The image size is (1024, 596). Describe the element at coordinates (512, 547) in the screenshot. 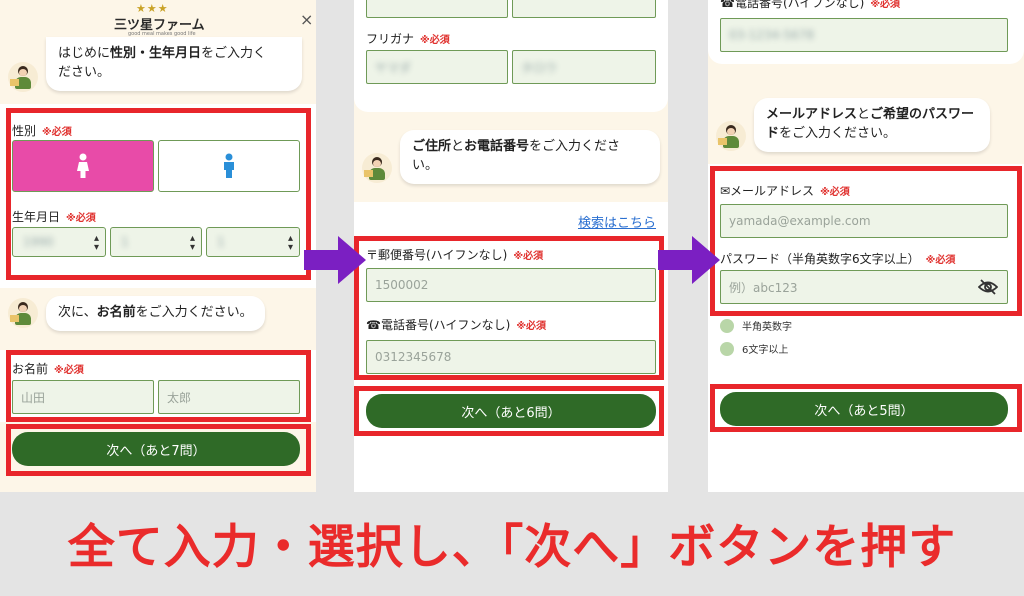

I see `instruction-caption: 全て入力・選択し、「次へ」ボタンを押す` at that location.